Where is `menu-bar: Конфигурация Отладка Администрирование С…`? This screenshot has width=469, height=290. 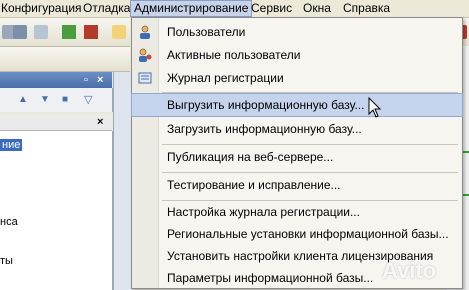
menu-bar: Конфигурация Отладка Администрирование С… is located at coordinates (234, 9).